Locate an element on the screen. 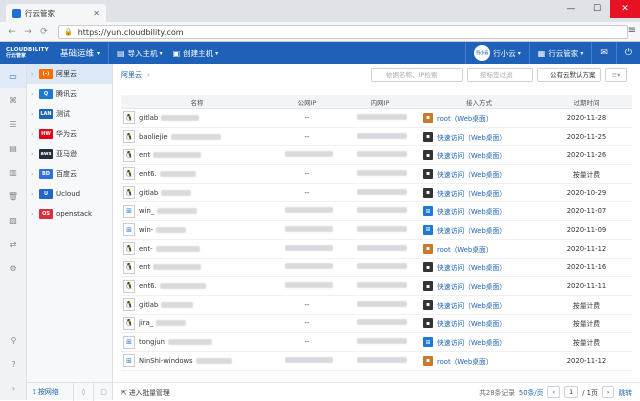 This screenshot has height=401, width=640. forward-icon: → is located at coordinates (28, 32).